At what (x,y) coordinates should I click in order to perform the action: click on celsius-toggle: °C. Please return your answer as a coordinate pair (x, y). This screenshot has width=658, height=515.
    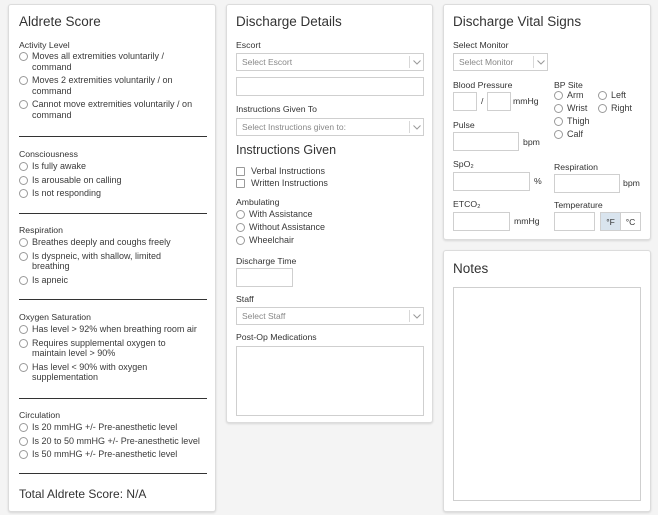
    Looking at the image, I should click on (630, 221).